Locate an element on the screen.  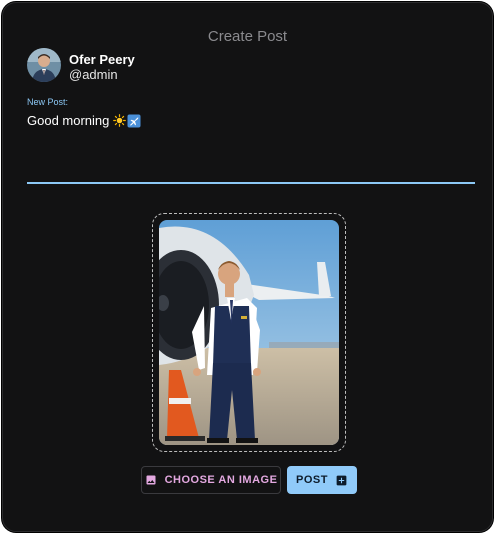
airplane-icon is located at coordinates (134, 120).